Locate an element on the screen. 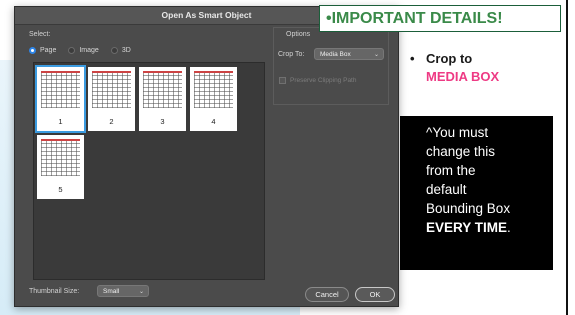 This screenshot has height=315, width=575. warning-line: change this is located at coordinates (461, 151).